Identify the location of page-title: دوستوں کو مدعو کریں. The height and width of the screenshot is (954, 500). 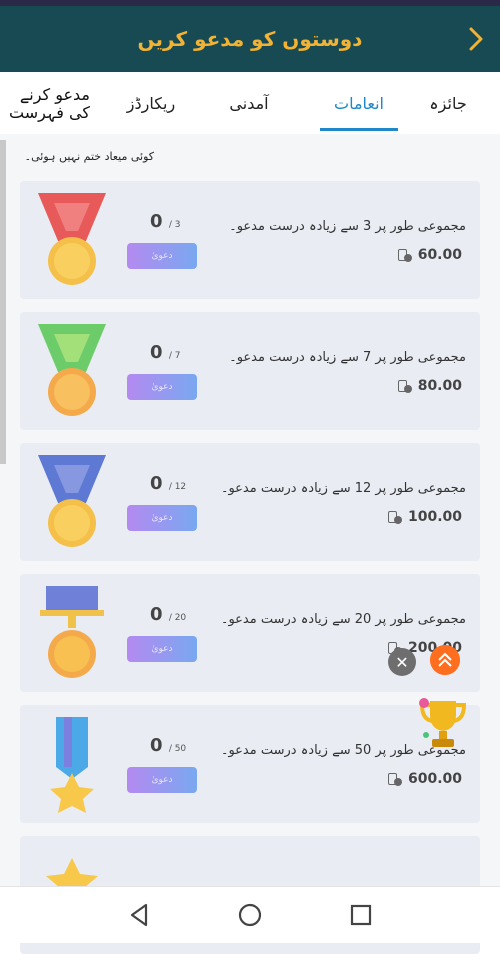
(250, 39).